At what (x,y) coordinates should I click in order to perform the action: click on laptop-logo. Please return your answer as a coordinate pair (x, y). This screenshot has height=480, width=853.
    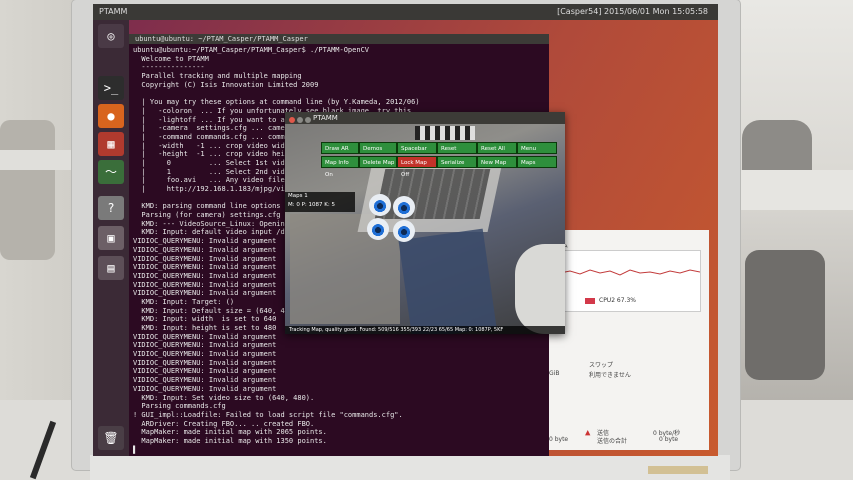
    Looking at the image, I should click on (678, 470).